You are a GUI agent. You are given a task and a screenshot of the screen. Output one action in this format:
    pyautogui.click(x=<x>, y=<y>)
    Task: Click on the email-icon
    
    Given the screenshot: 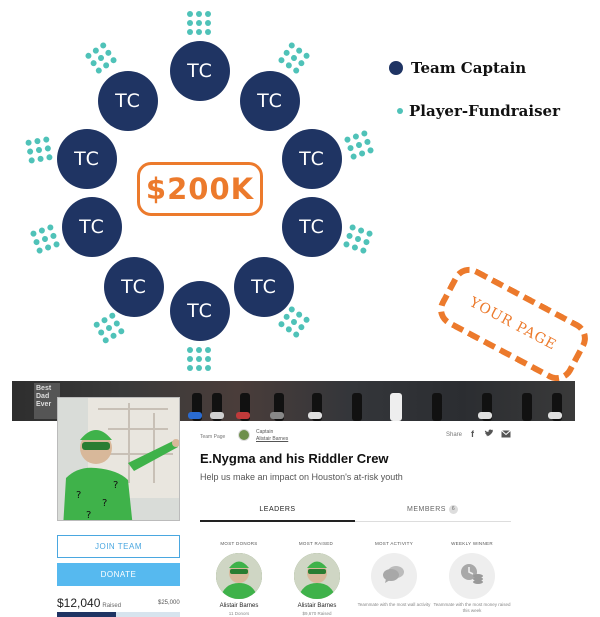 What is the action you would take?
    pyautogui.click(x=505, y=433)
    